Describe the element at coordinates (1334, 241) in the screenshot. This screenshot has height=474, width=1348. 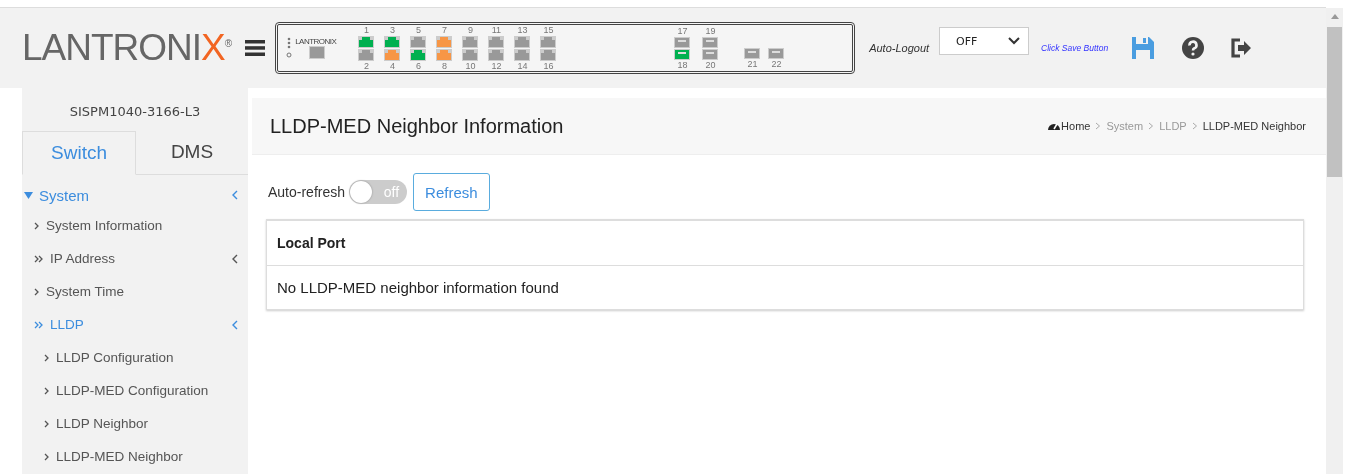
I see `scrollbar` at that location.